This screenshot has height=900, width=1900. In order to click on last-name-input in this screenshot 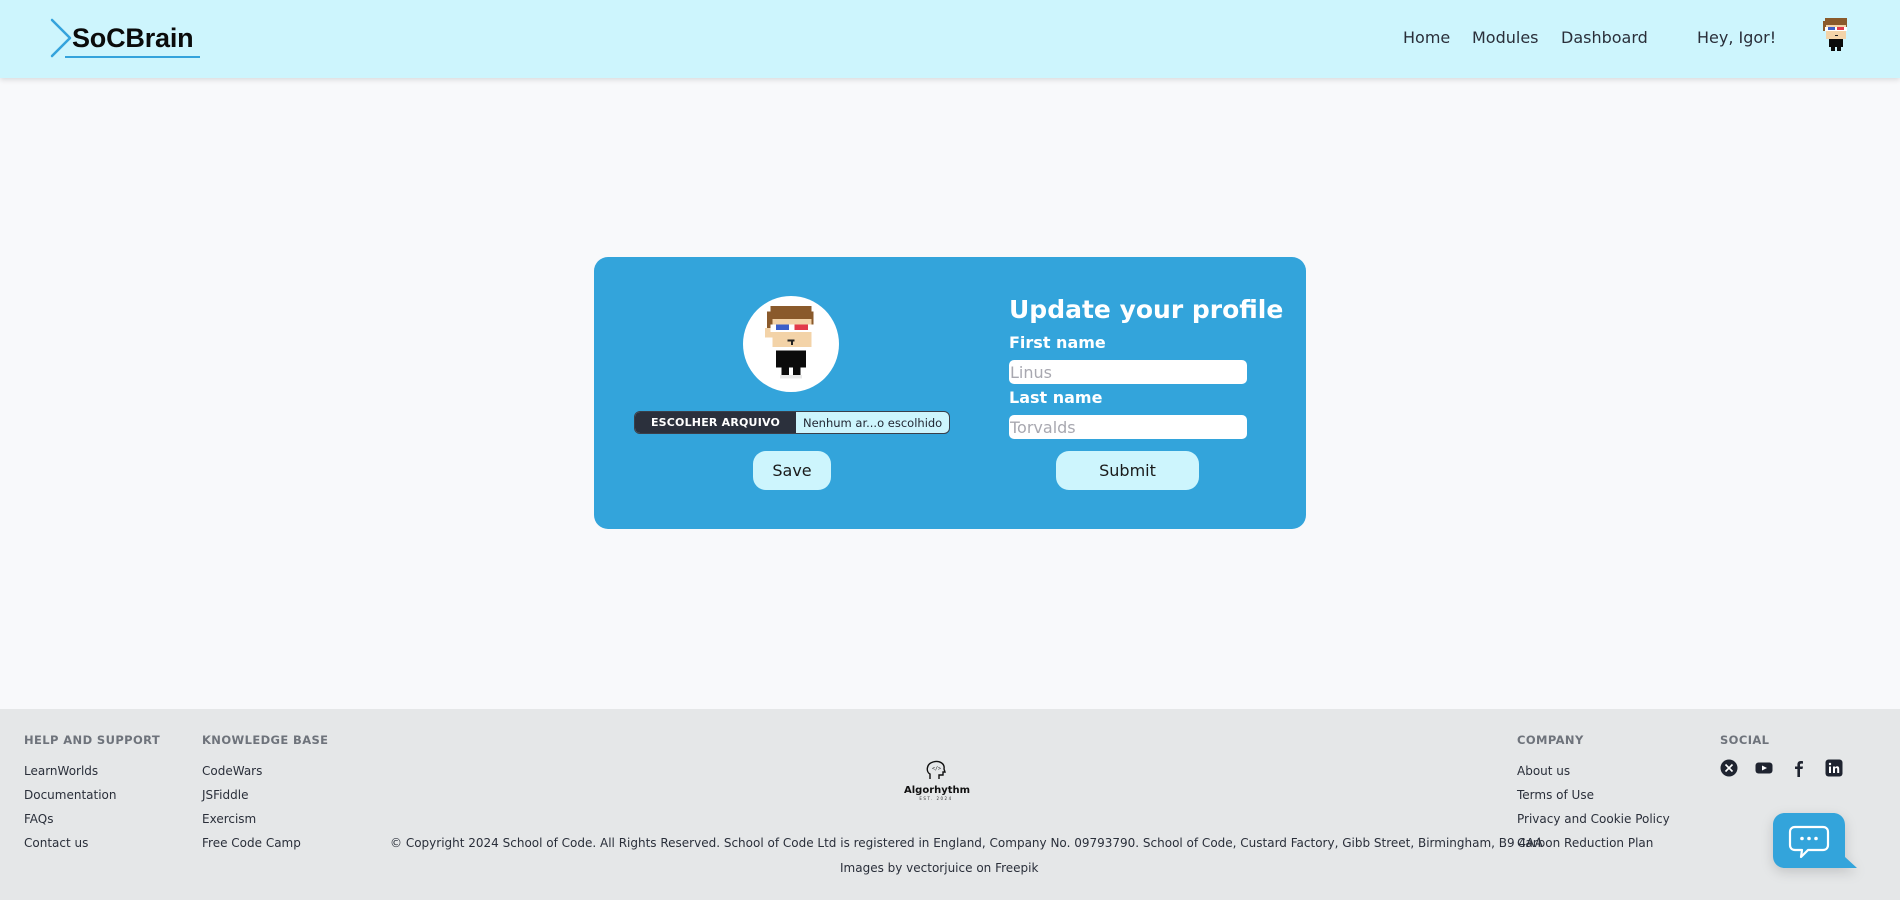, I will do `click(1128, 427)`.